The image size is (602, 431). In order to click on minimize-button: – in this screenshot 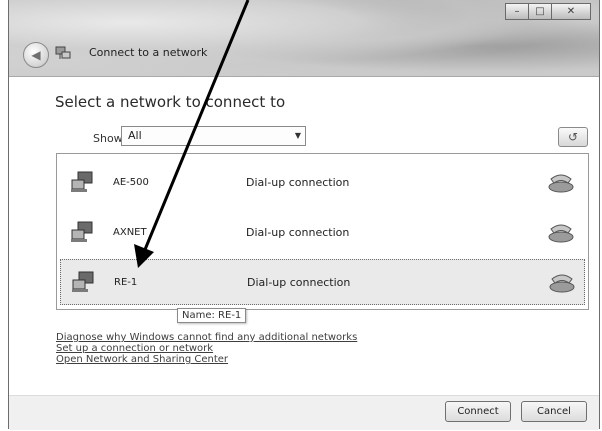, I will do `click(517, 11)`.